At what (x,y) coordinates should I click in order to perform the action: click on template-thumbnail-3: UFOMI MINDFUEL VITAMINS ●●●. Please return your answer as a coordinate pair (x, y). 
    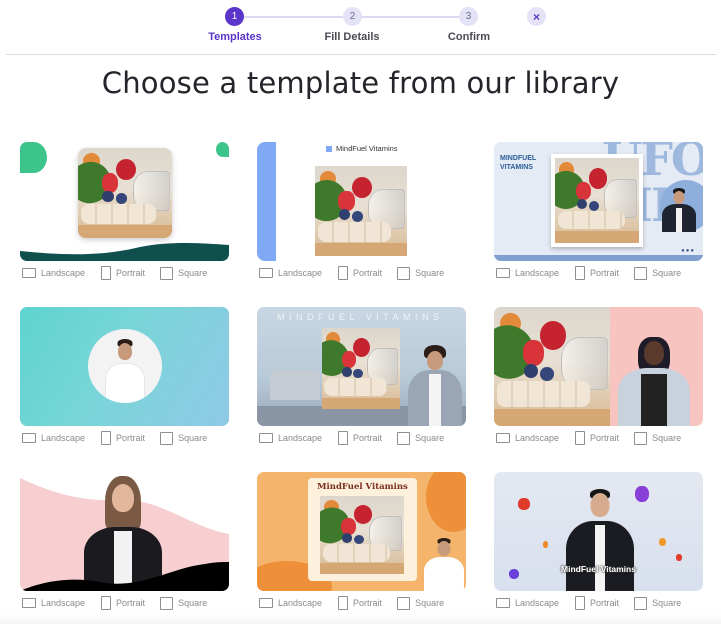
    Looking at the image, I should click on (598, 201).